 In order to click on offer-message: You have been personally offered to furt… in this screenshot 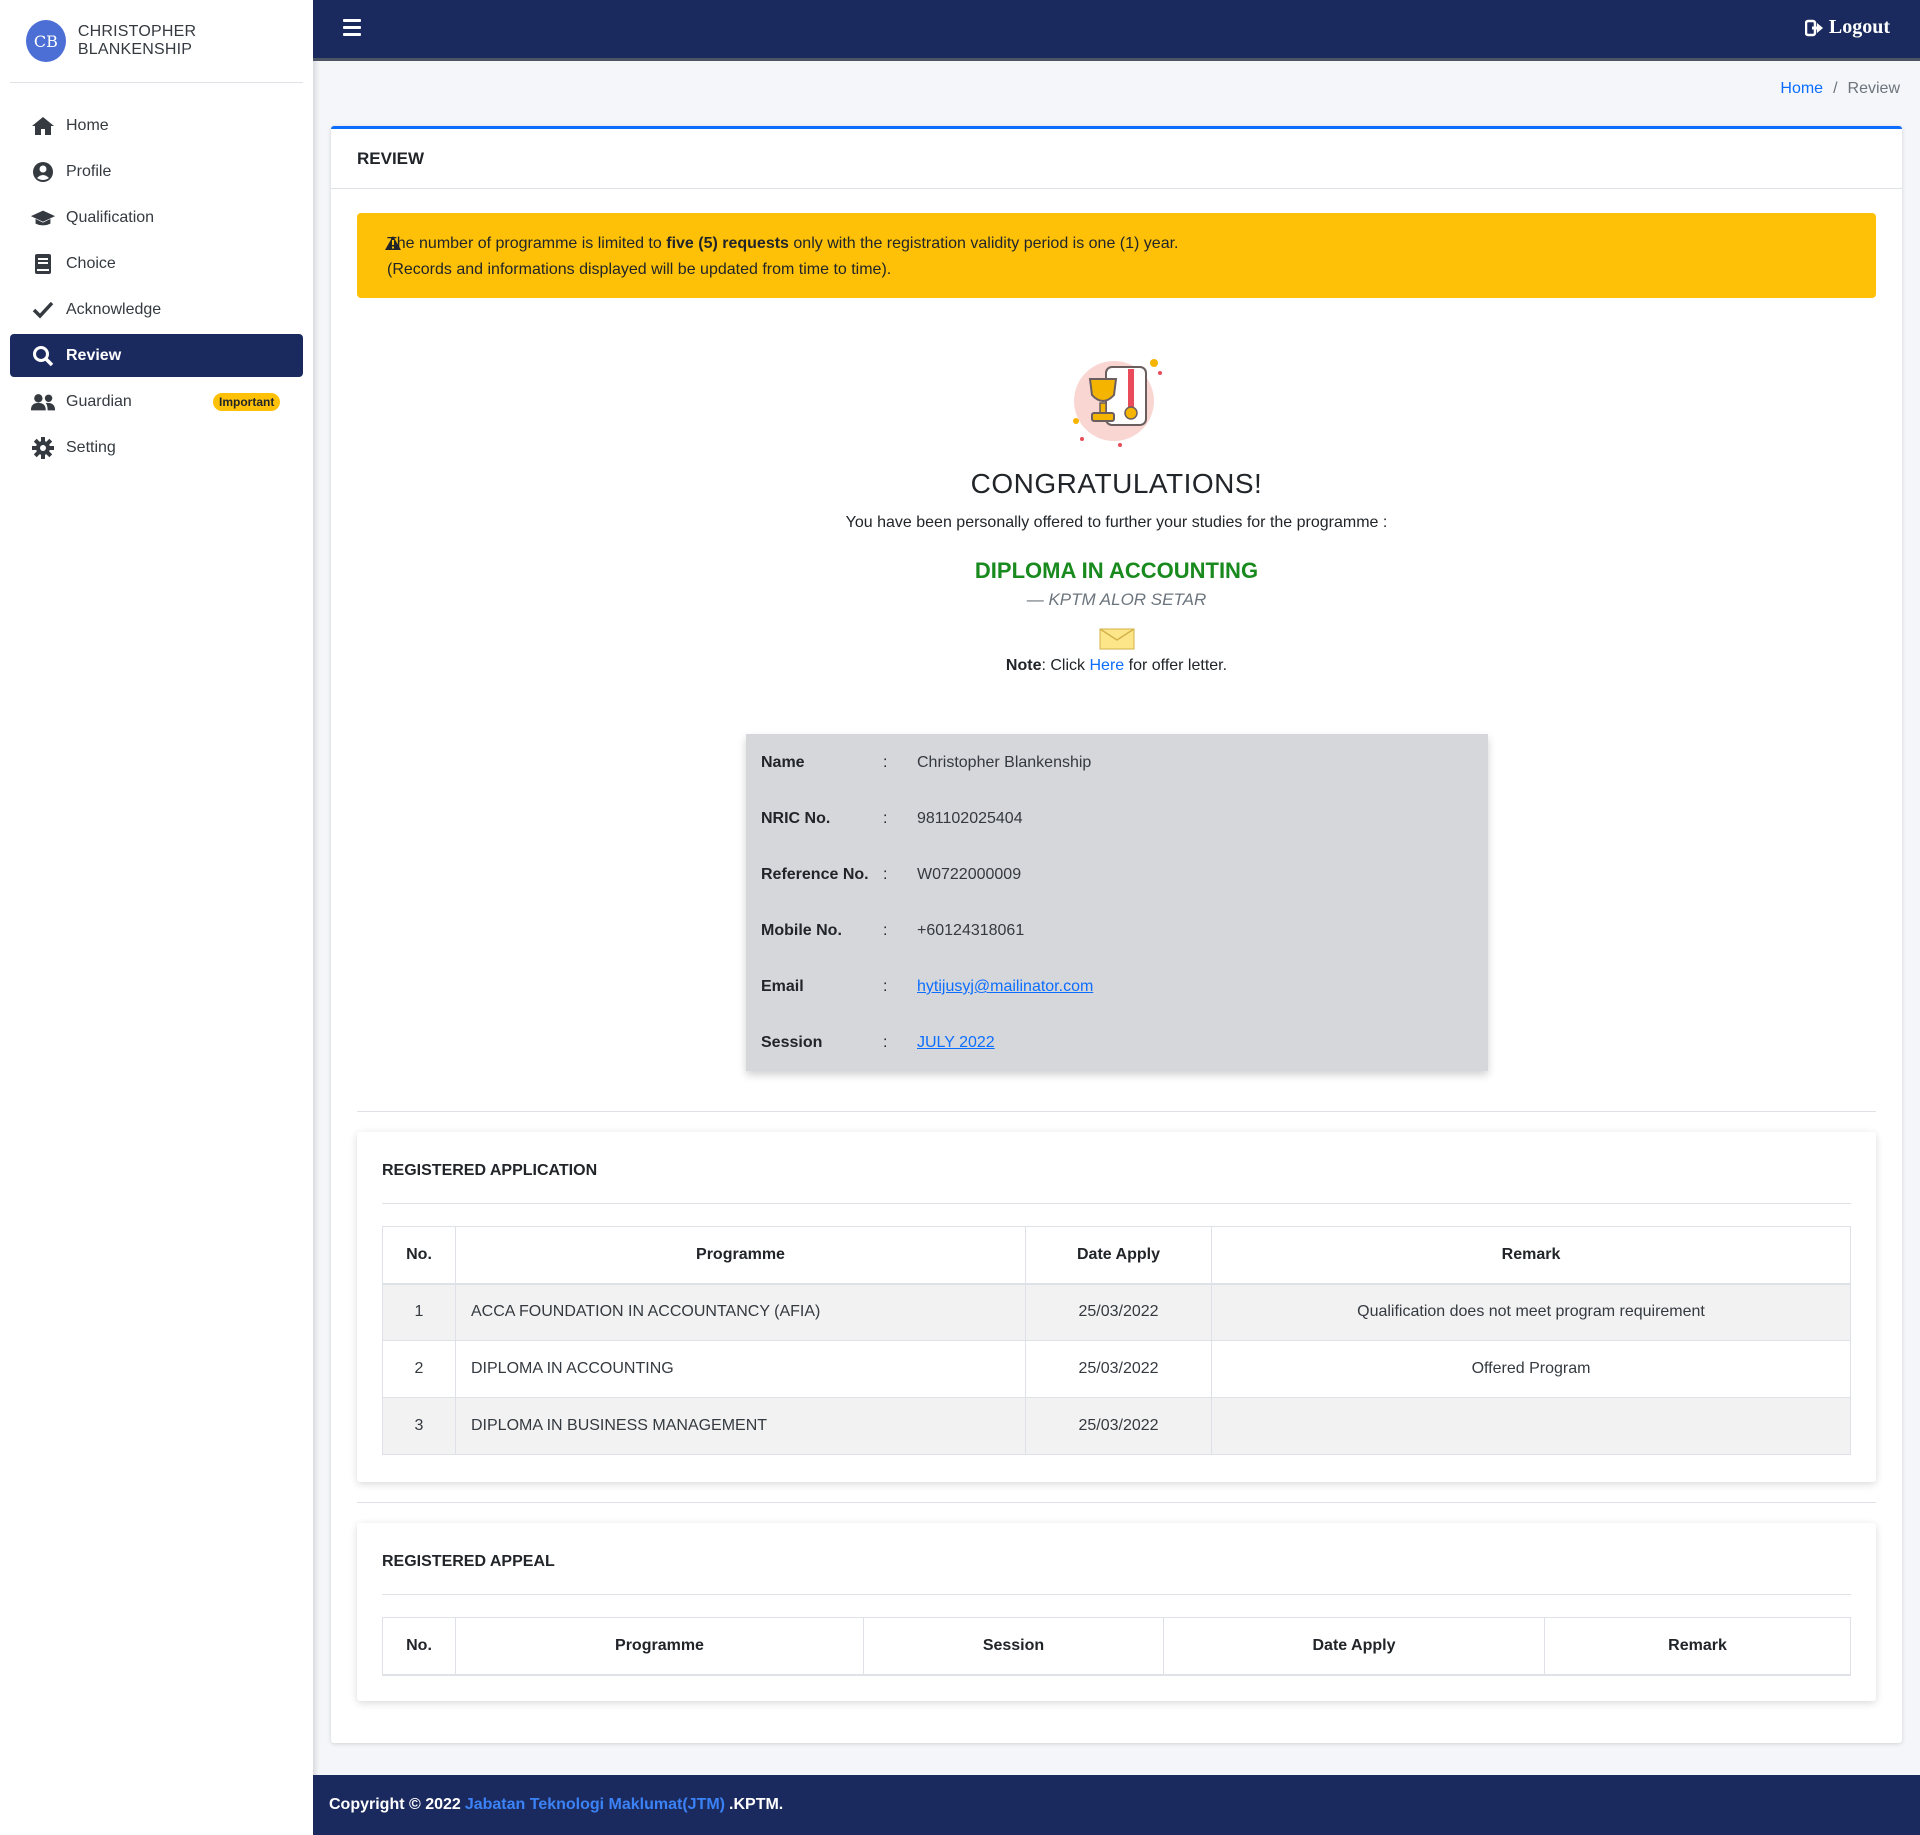, I will do `click(1116, 522)`.